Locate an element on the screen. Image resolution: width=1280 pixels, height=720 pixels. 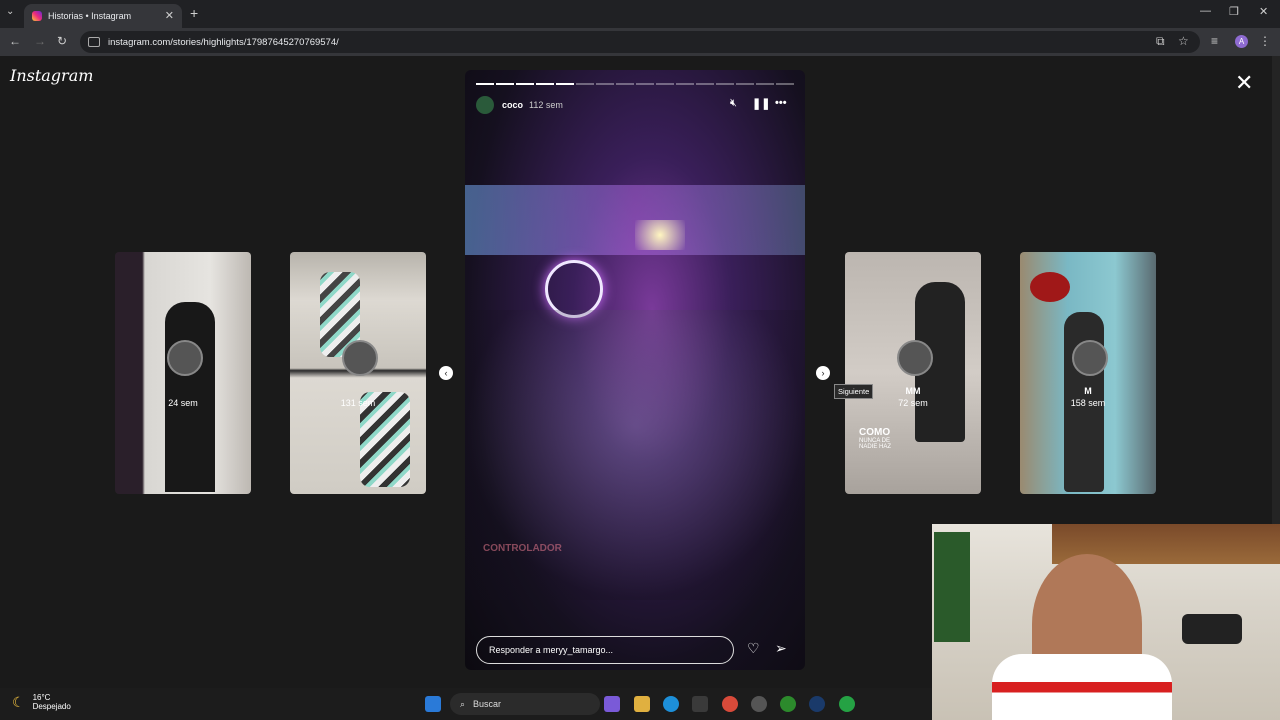
next-tooltip: Siguiente is located at coordinates (854, 391).